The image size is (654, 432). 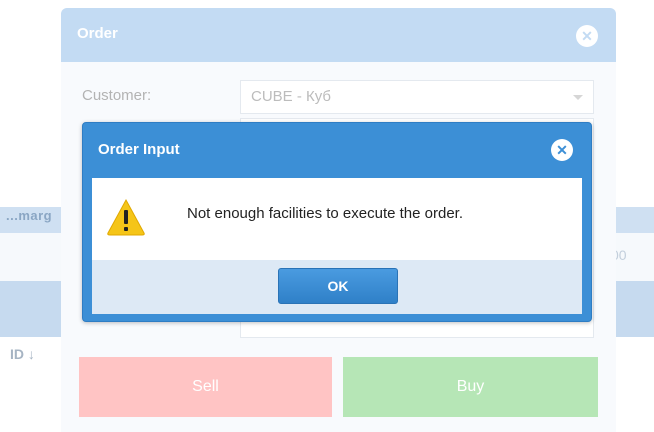 What do you see at coordinates (578, 97) in the screenshot?
I see `chevron-down-icon` at bounding box center [578, 97].